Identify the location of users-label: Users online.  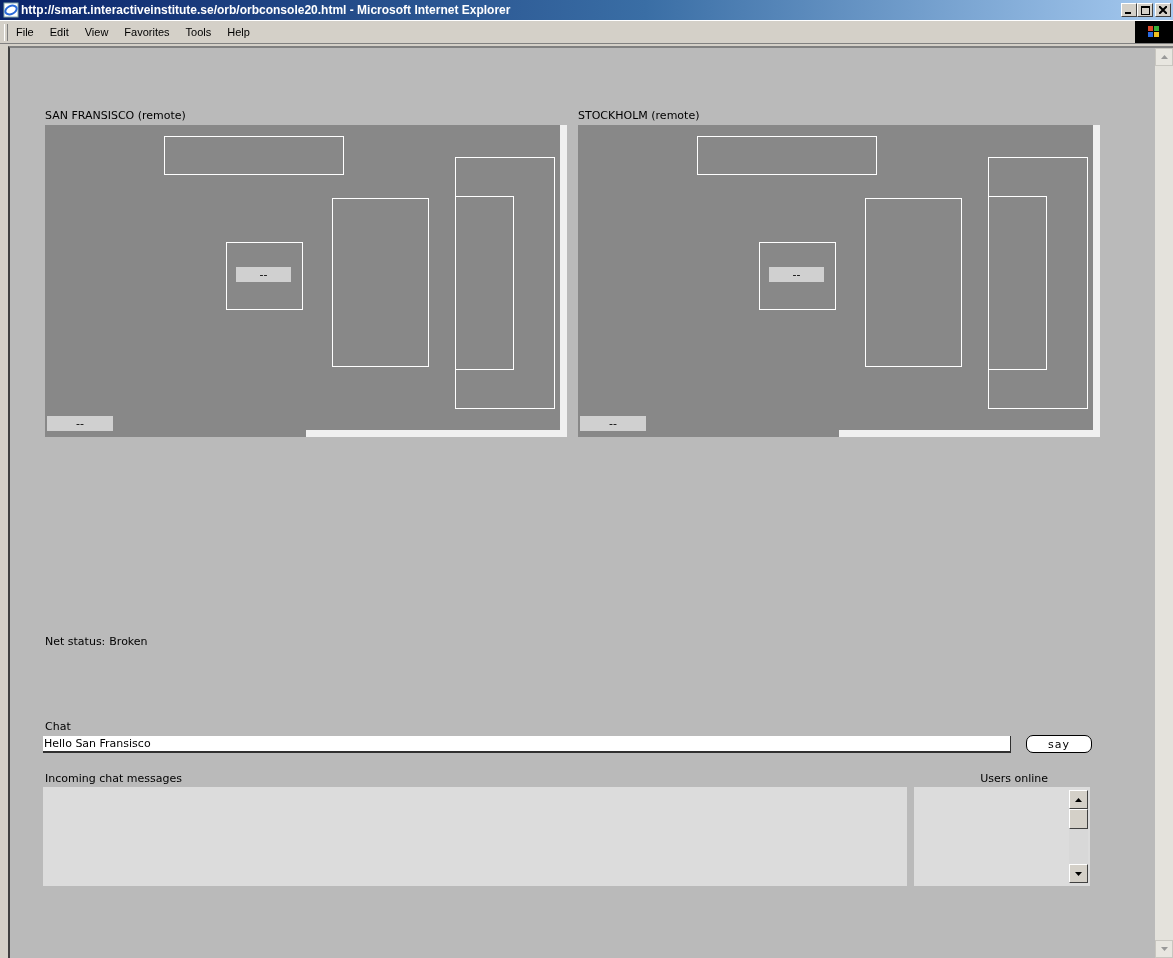
(1014, 779).